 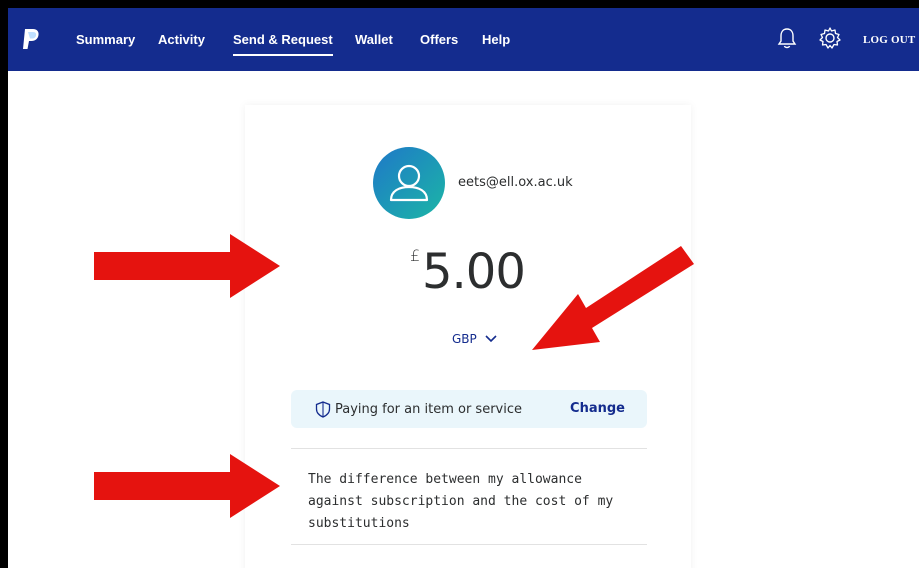 I want to click on change-button: Change, so click(x=597, y=408).